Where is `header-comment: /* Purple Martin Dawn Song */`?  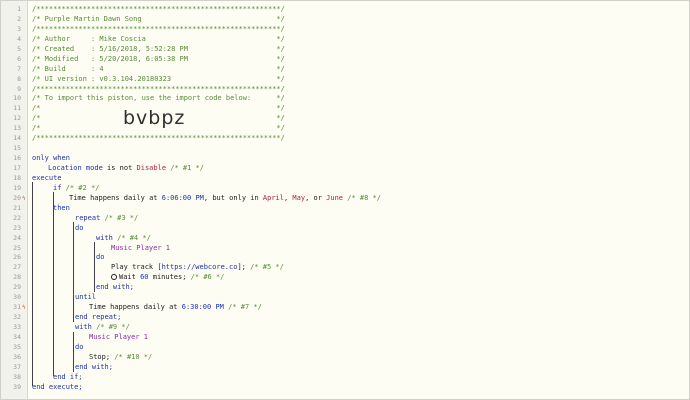
header-comment: /* Purple Martin Dawn Song */ is located at coordinates (158, 18).